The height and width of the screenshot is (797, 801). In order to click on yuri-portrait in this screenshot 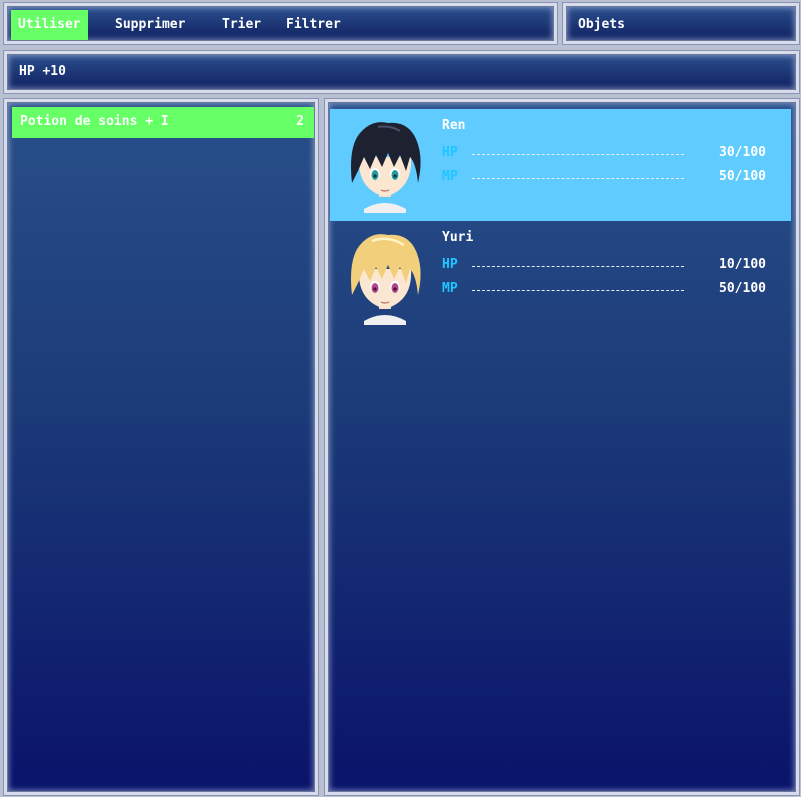, I will do `click(386, 279)`.